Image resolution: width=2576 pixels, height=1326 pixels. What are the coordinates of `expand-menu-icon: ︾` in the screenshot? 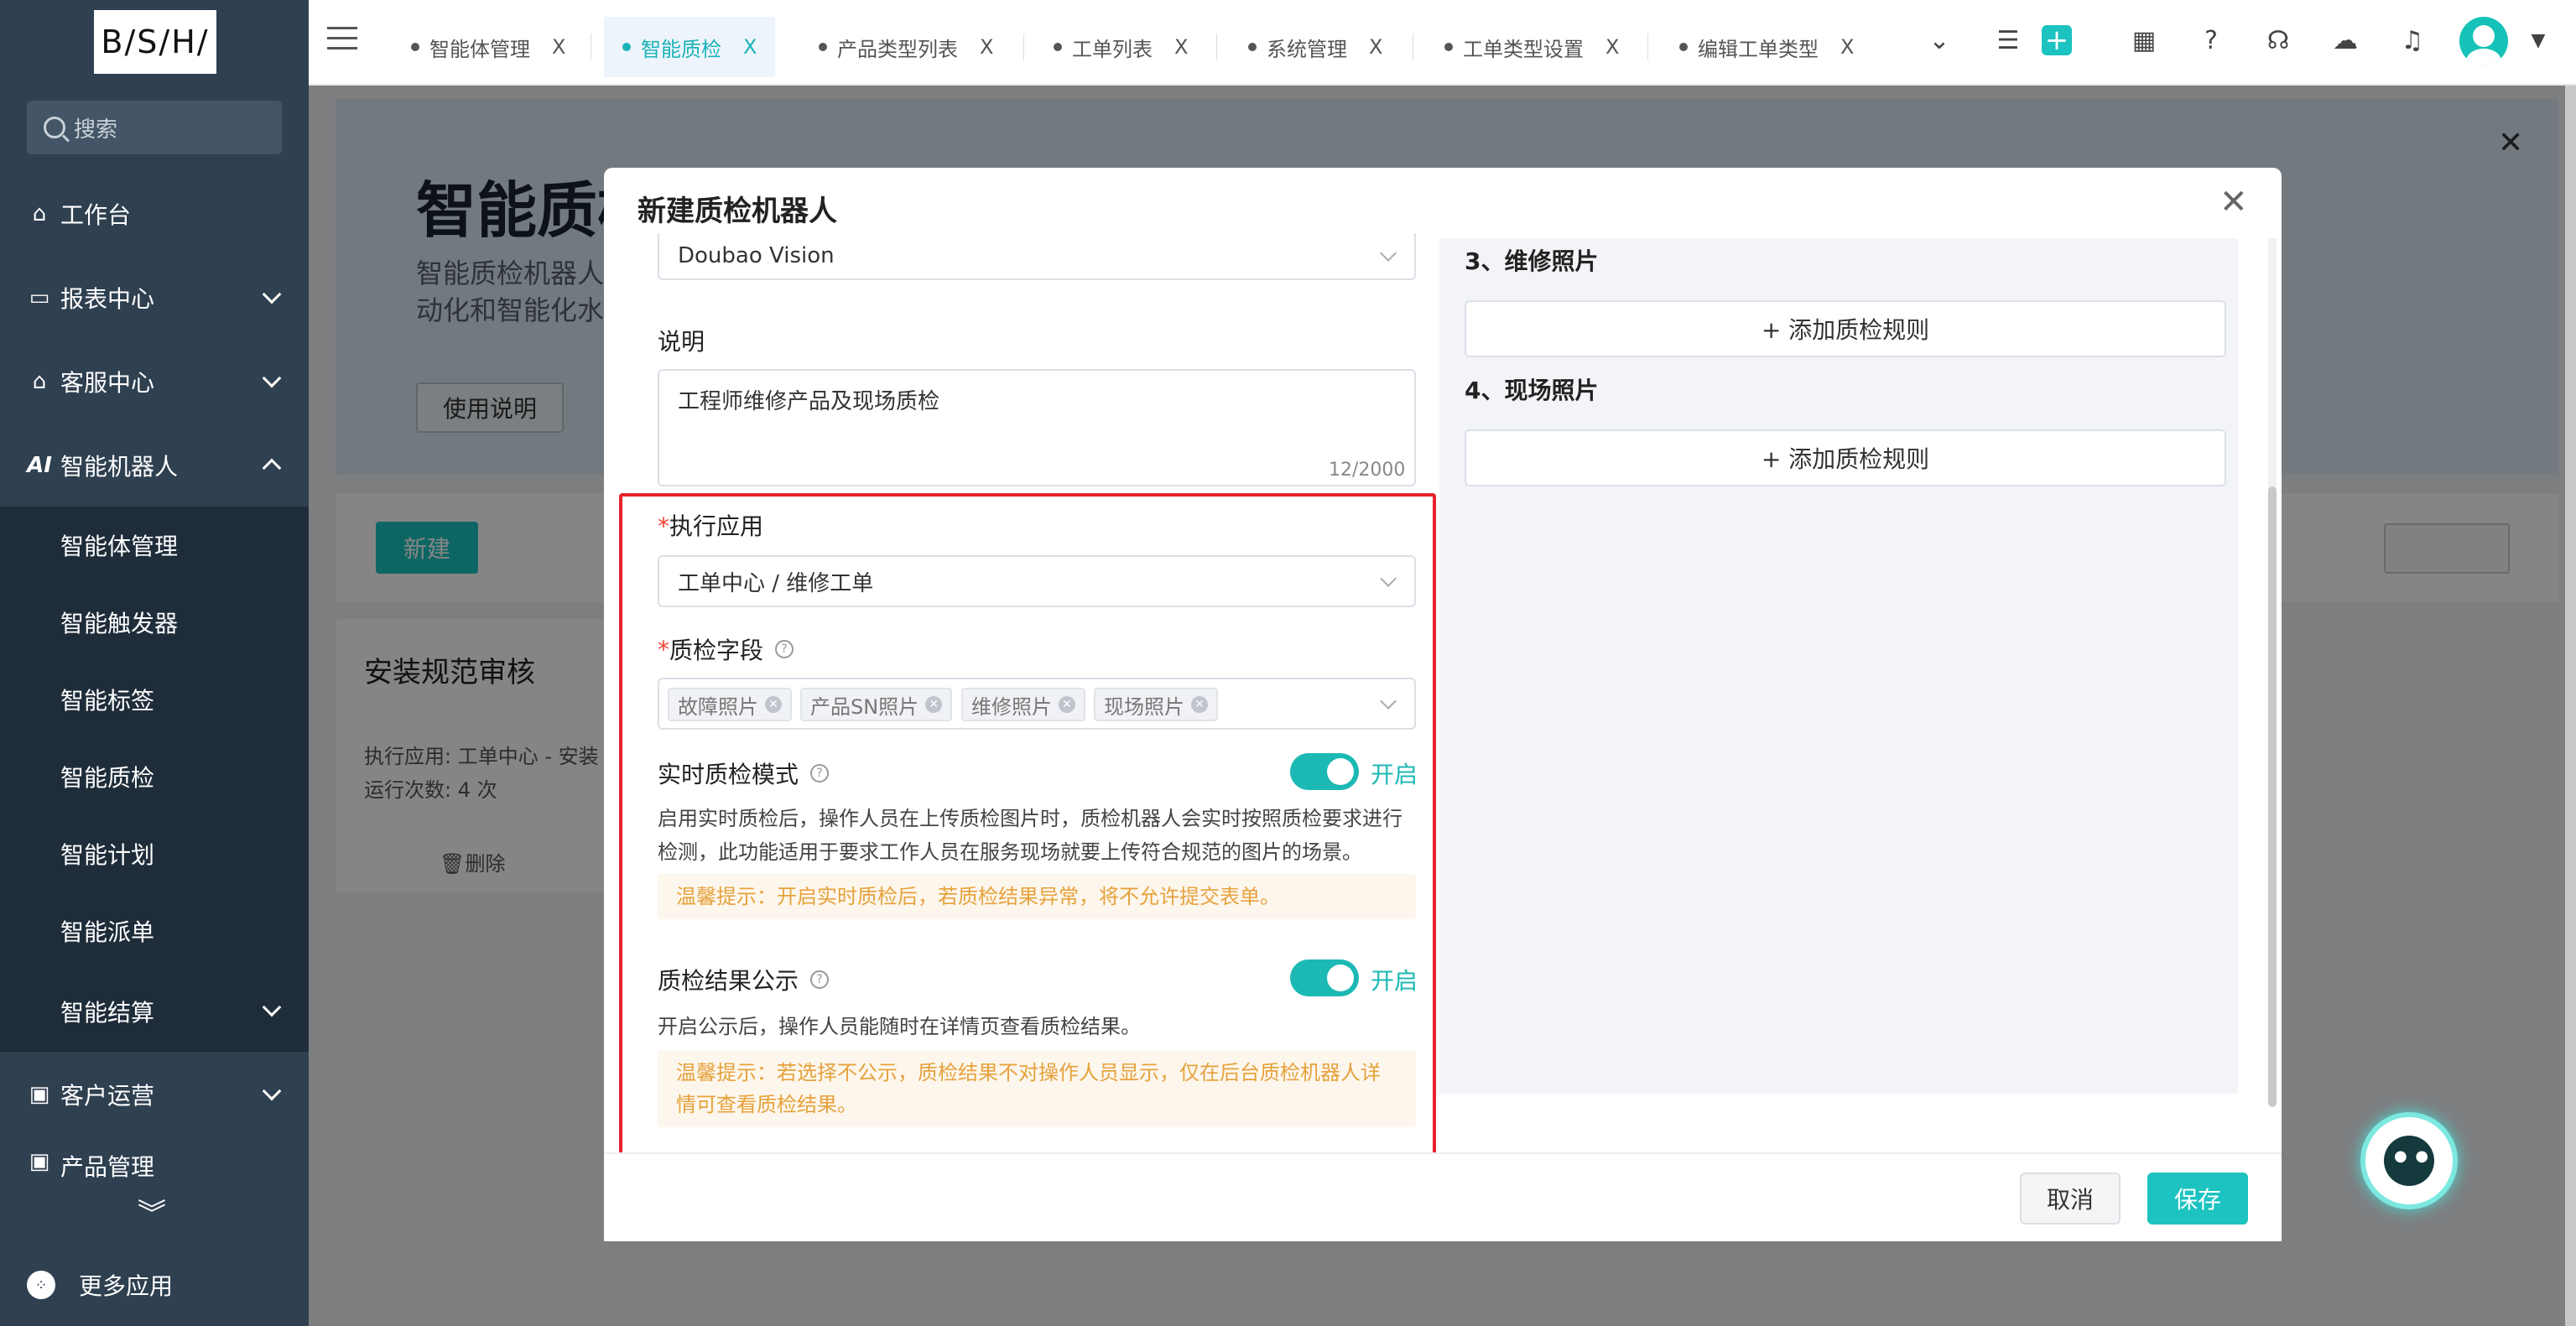 It's located at (152, 1211).